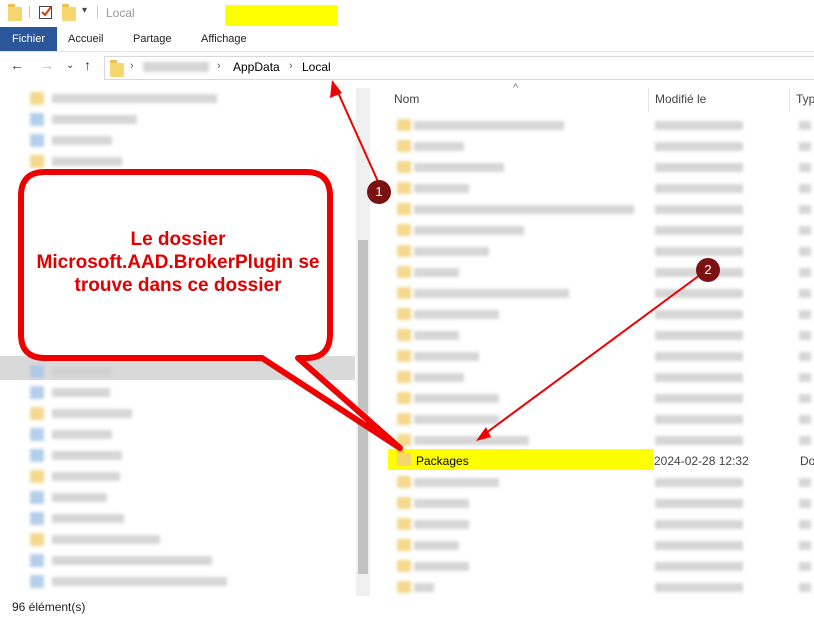 This screenshot has width=814, height=618. I want to click on arrow-2-head, so click(483, 434).